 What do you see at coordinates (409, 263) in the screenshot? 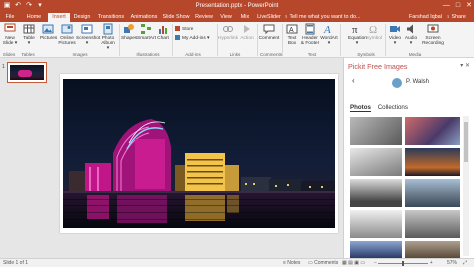
I see `zoom-slider: − +` at bounding box center [409, 263].